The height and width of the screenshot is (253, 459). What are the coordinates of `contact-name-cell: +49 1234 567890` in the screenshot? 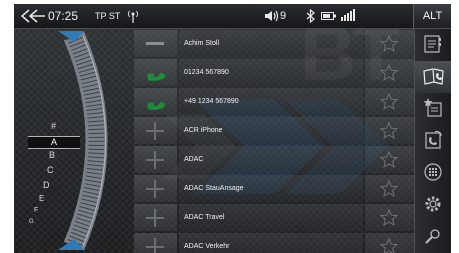 It's located at (271, 101).